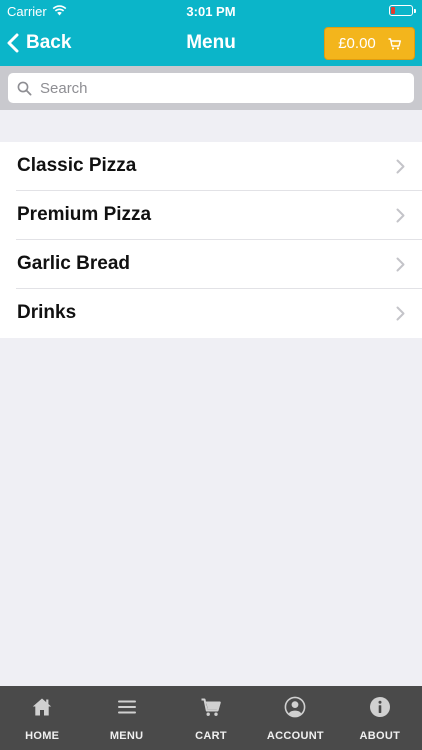 The image size is (422, 750). Describe the element at coordinates (393, 10) in the screenshot. I see `battery-level` at that location.